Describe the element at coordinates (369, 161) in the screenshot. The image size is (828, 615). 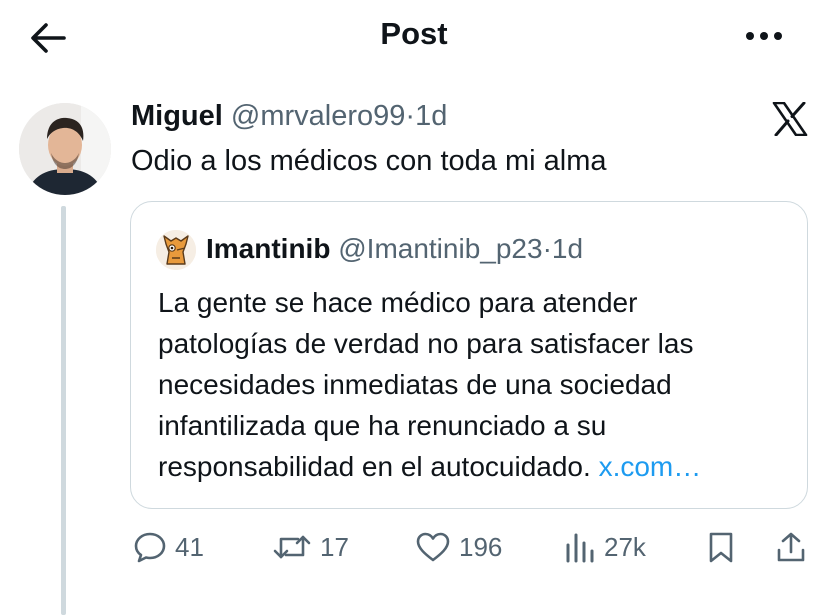
I see `post-text: Odio a los médicos con toda mi alma` at that location.